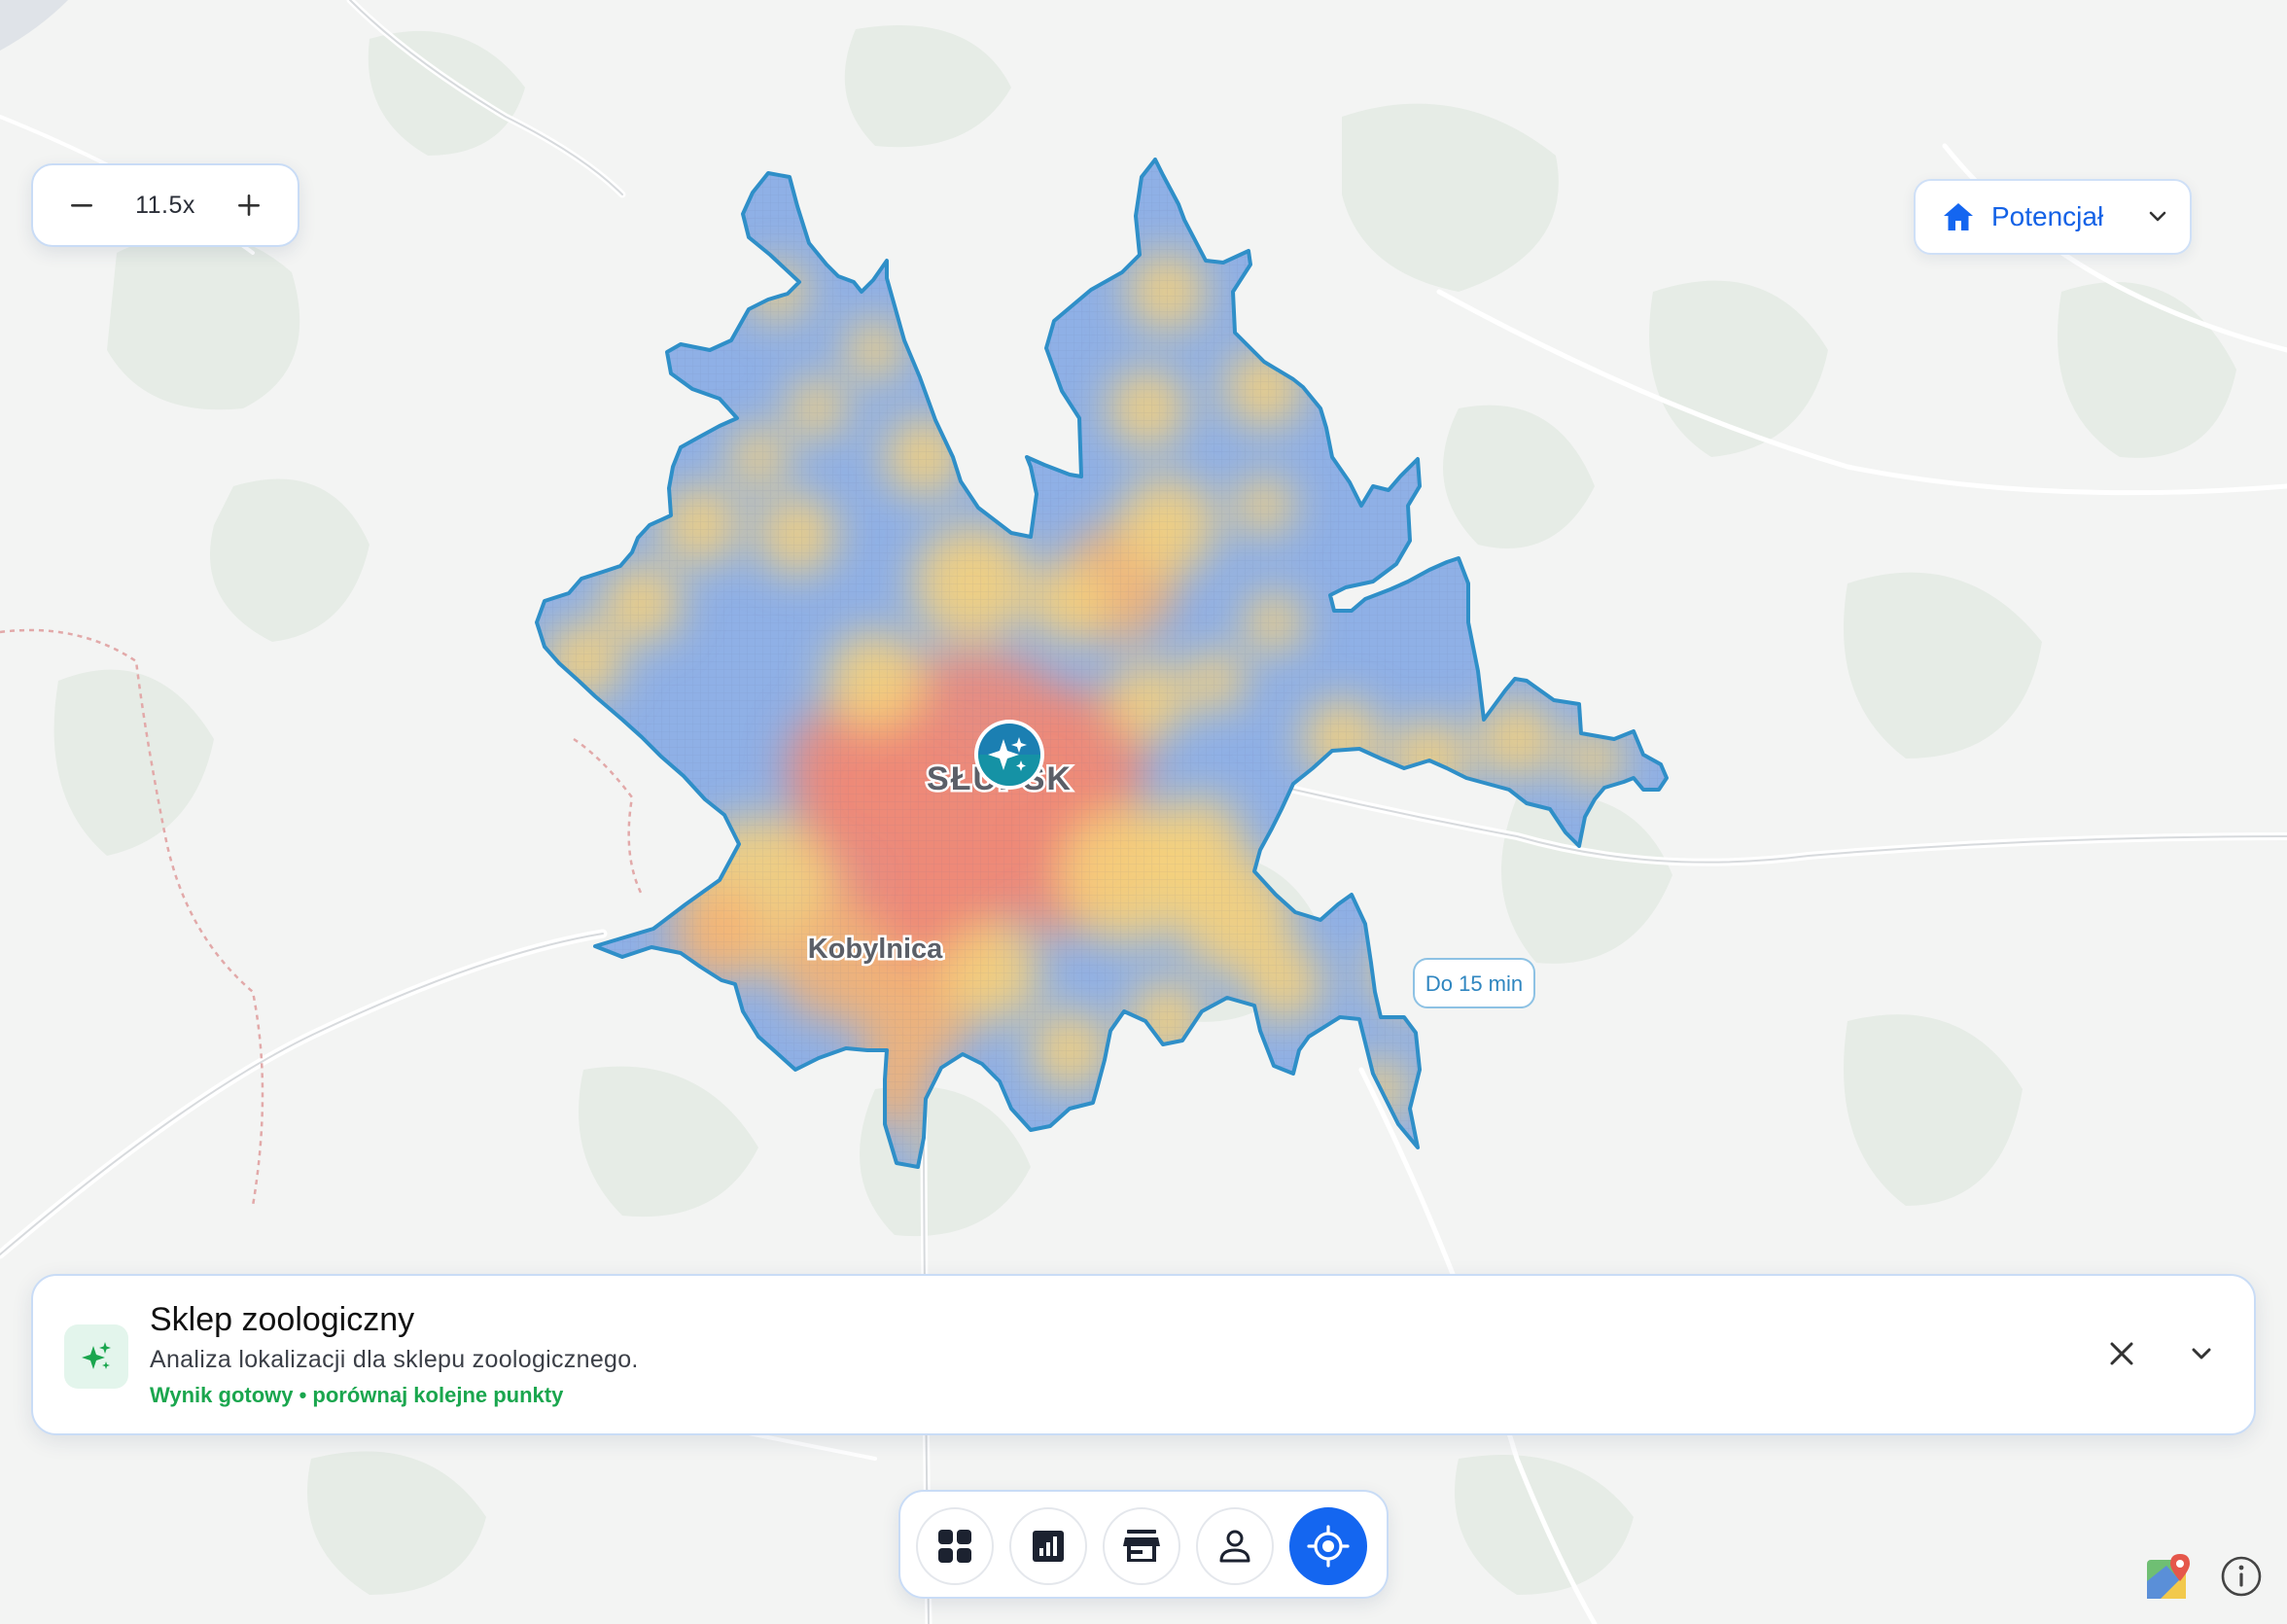  Describe the element at coordinates (1009, 755) in the screenshot. I see `location-marker` at that location.